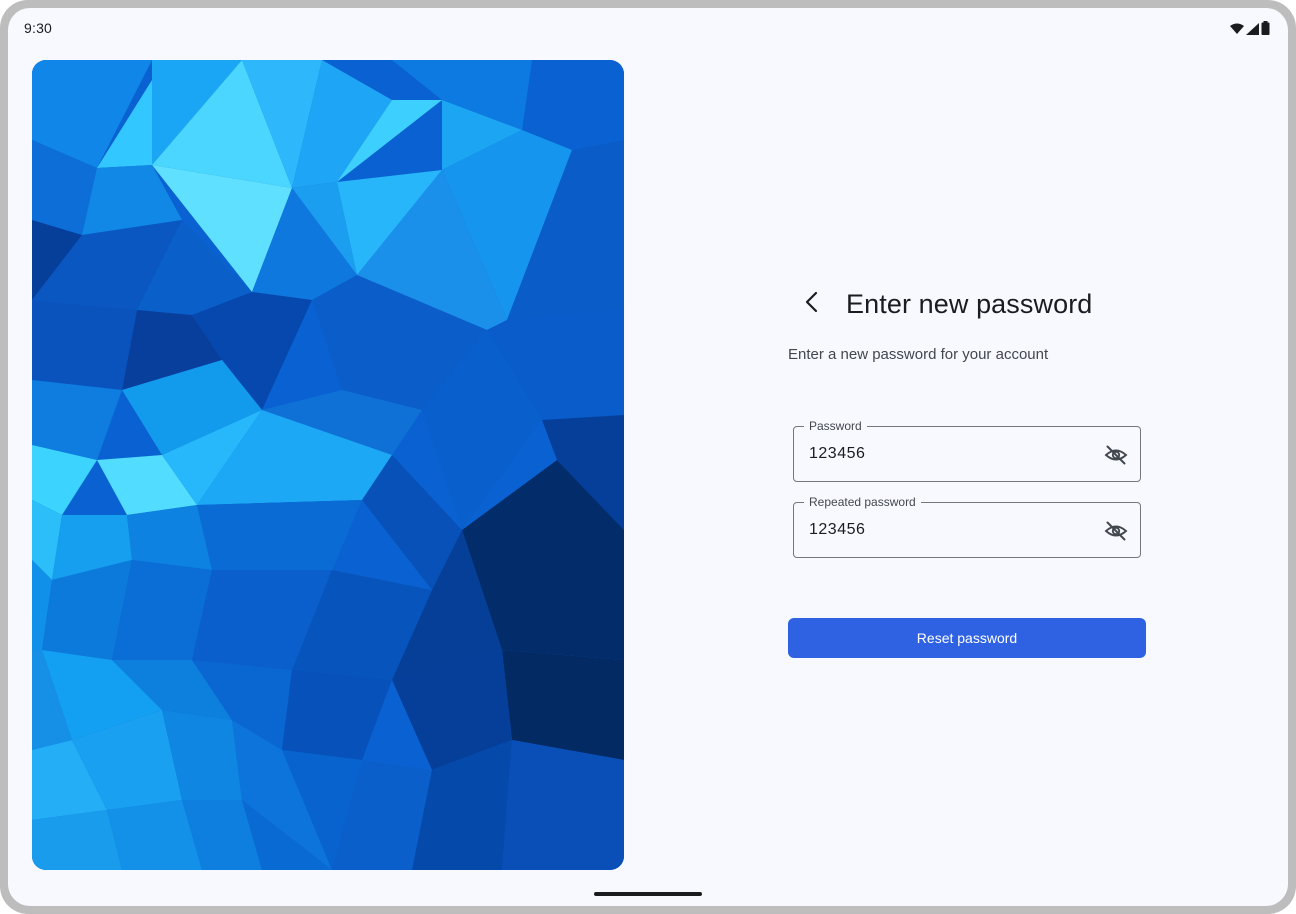 The image size is (1296, 914). I want to click on cellular-signal-icon, so click(1252, 31).